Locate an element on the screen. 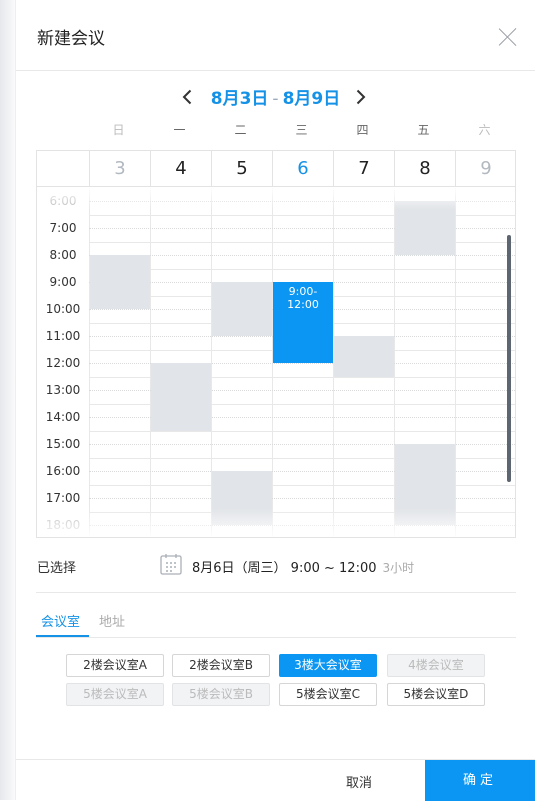 This screenshot has height=801, width=535. cancel-button: 取消 is located at coordinates (359, 781).